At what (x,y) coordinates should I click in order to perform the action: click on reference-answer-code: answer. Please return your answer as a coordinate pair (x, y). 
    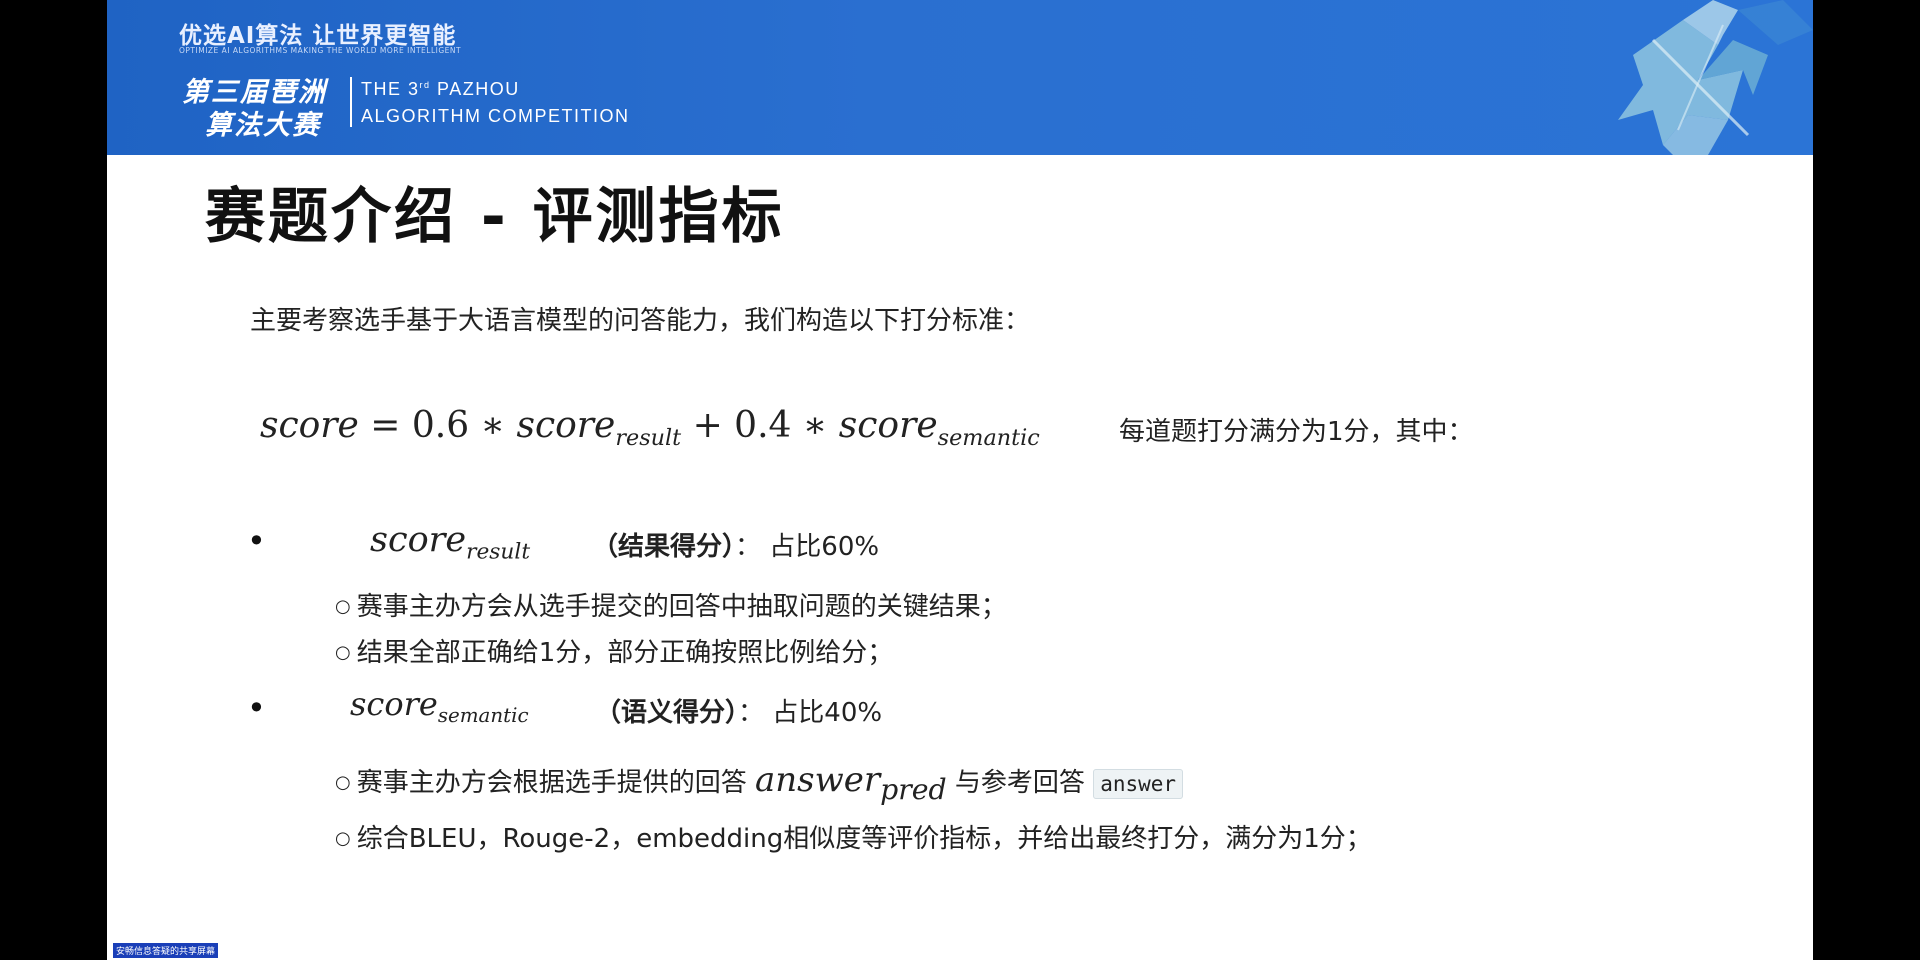
    Looking at the image, I should click on (1138, 784).